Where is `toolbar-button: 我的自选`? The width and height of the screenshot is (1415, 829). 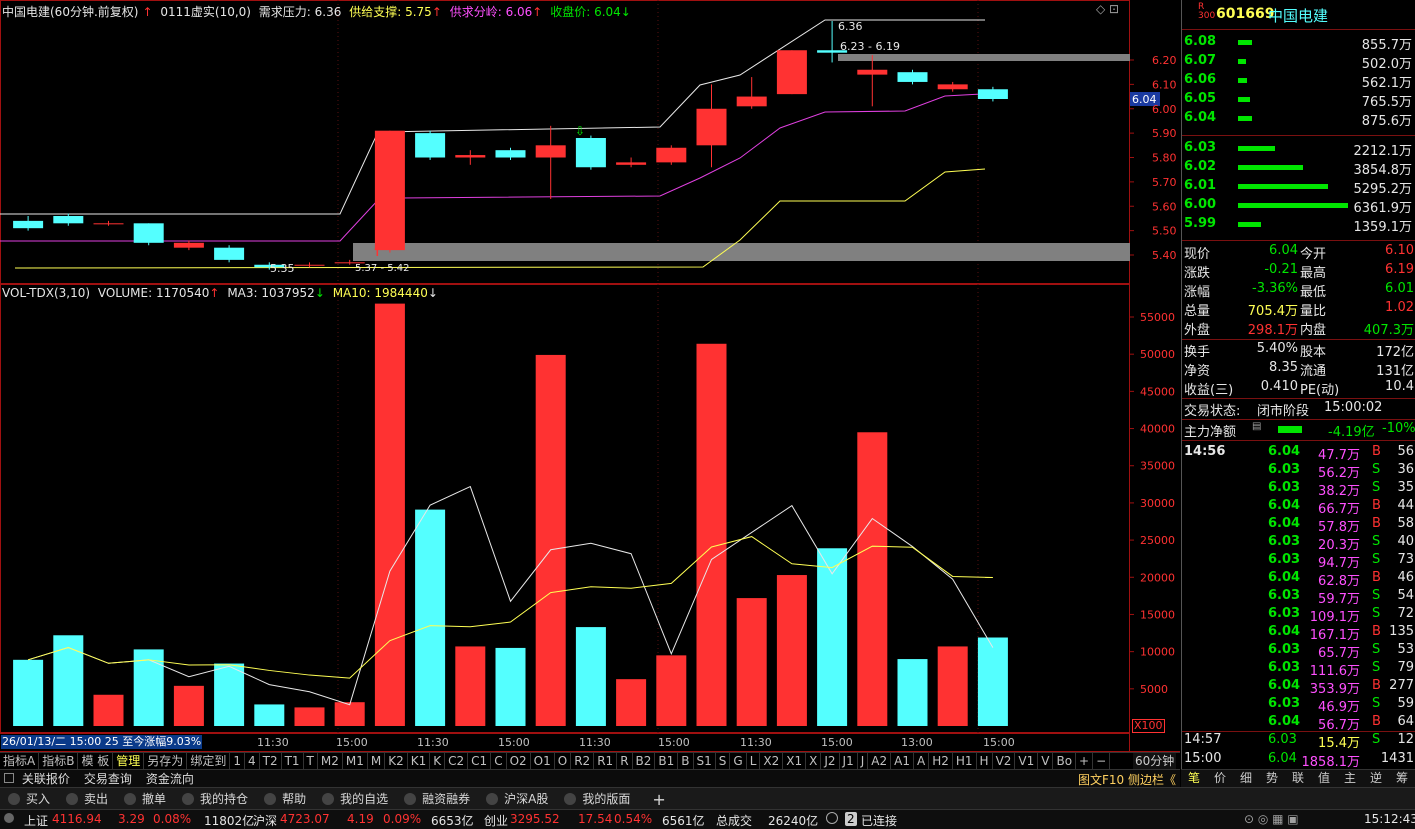
toolbar-button: 我的自选 is located at coordinates (355, 799).